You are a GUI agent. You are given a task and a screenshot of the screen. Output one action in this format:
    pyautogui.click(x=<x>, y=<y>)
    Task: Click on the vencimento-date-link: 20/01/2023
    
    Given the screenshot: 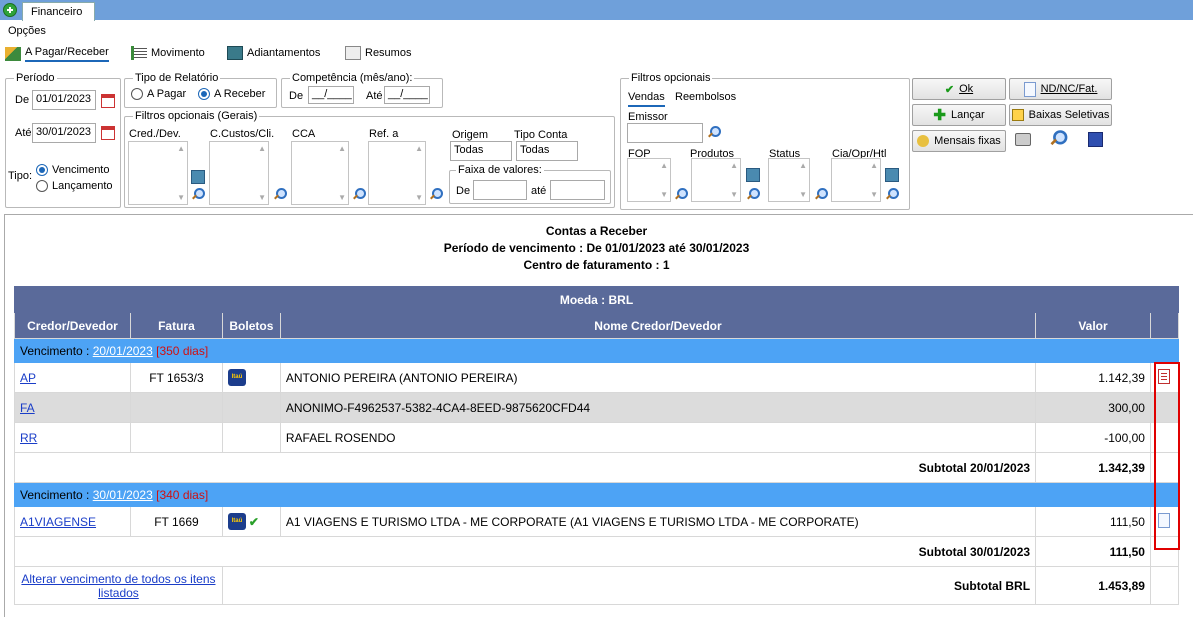 What is the action you would take?
    pyautogui.click(x=123, y=351)
    